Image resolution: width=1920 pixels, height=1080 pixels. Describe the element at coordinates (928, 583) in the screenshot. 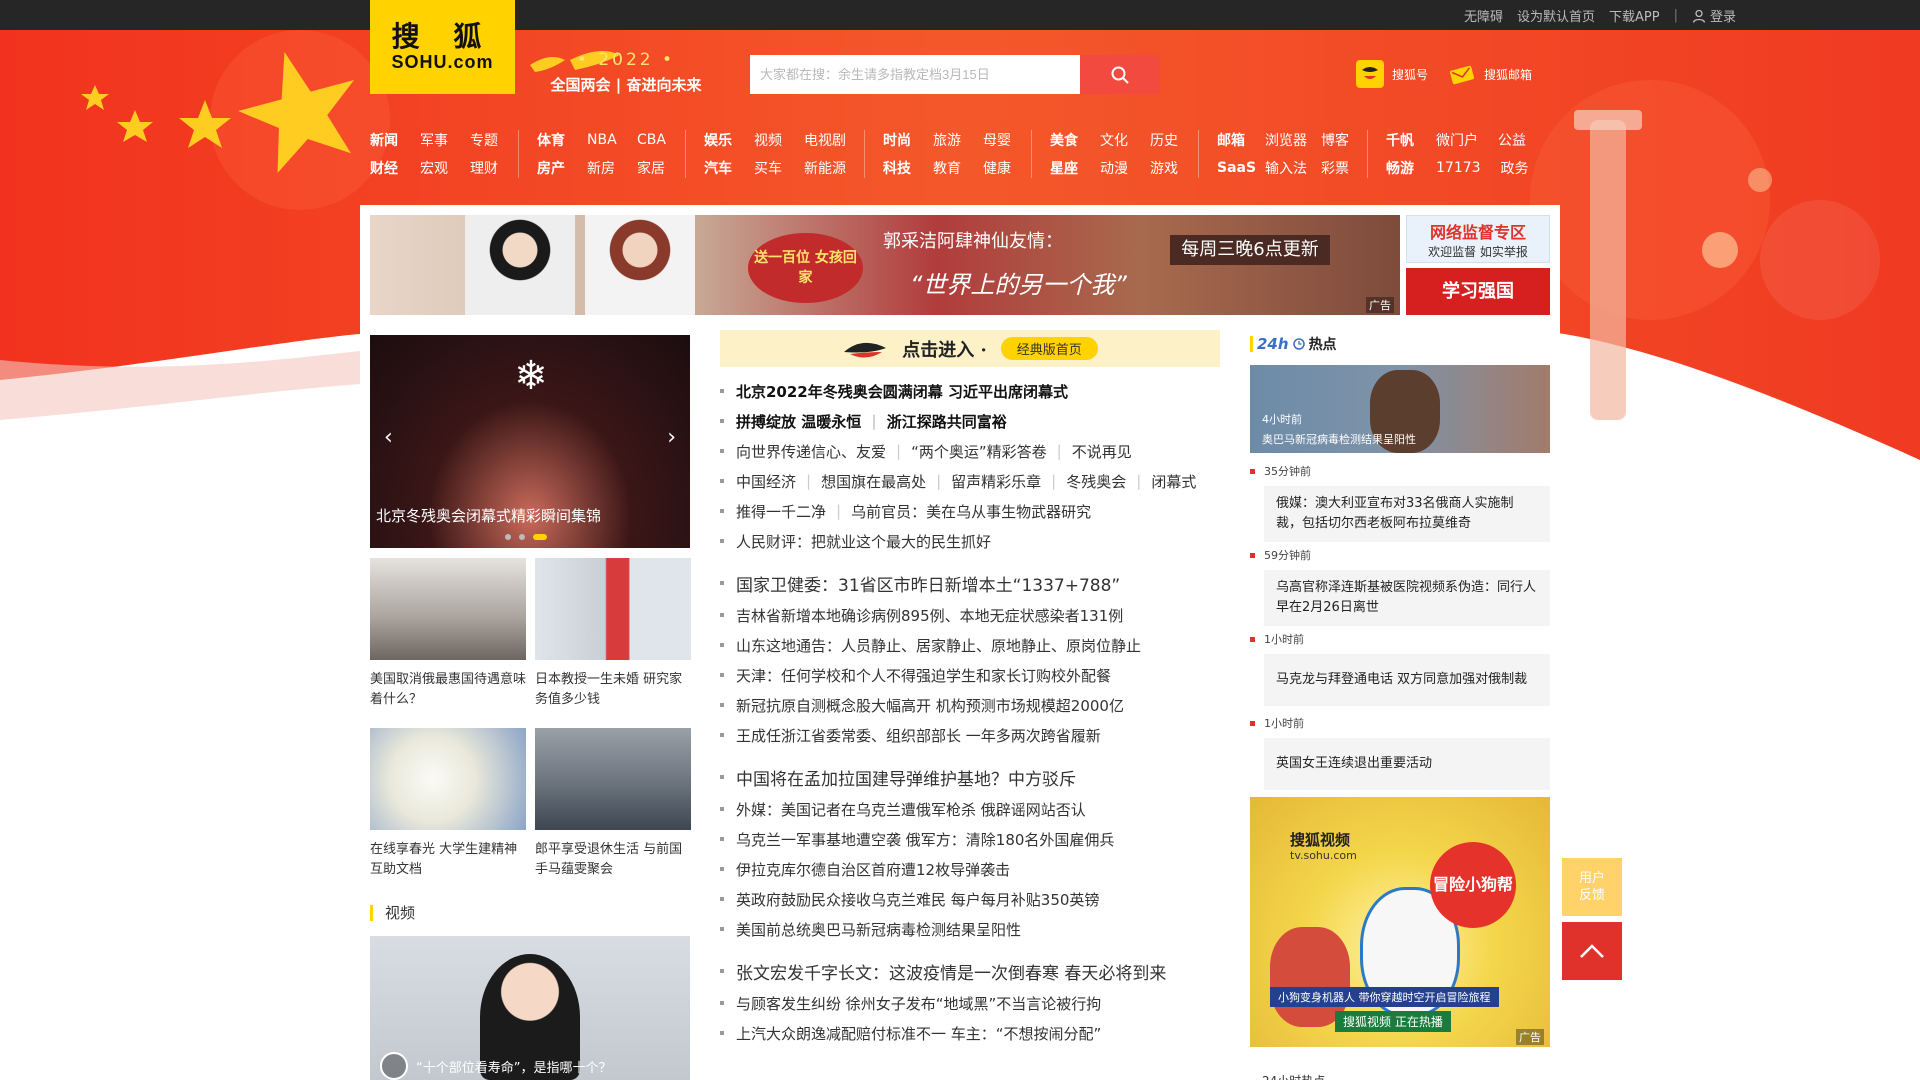

I see `news-link: 国家卫健委：31省区市昨日新增本土“1337+788”` at that location.